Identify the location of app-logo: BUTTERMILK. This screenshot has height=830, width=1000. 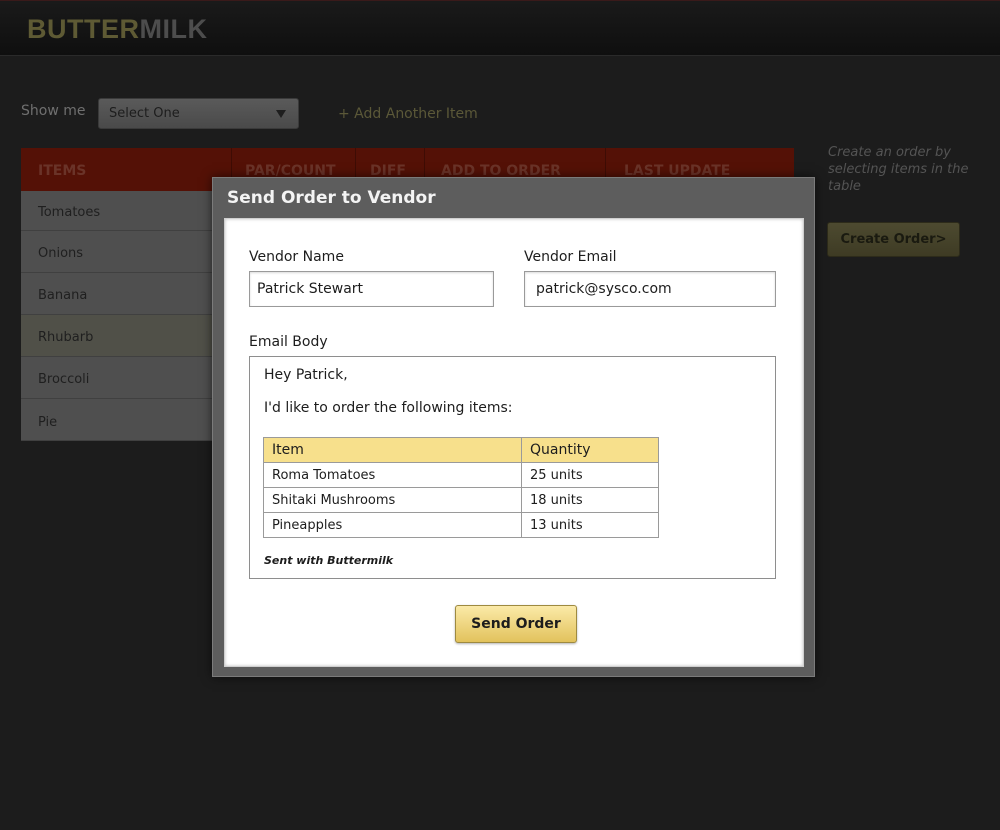
(117, 29).